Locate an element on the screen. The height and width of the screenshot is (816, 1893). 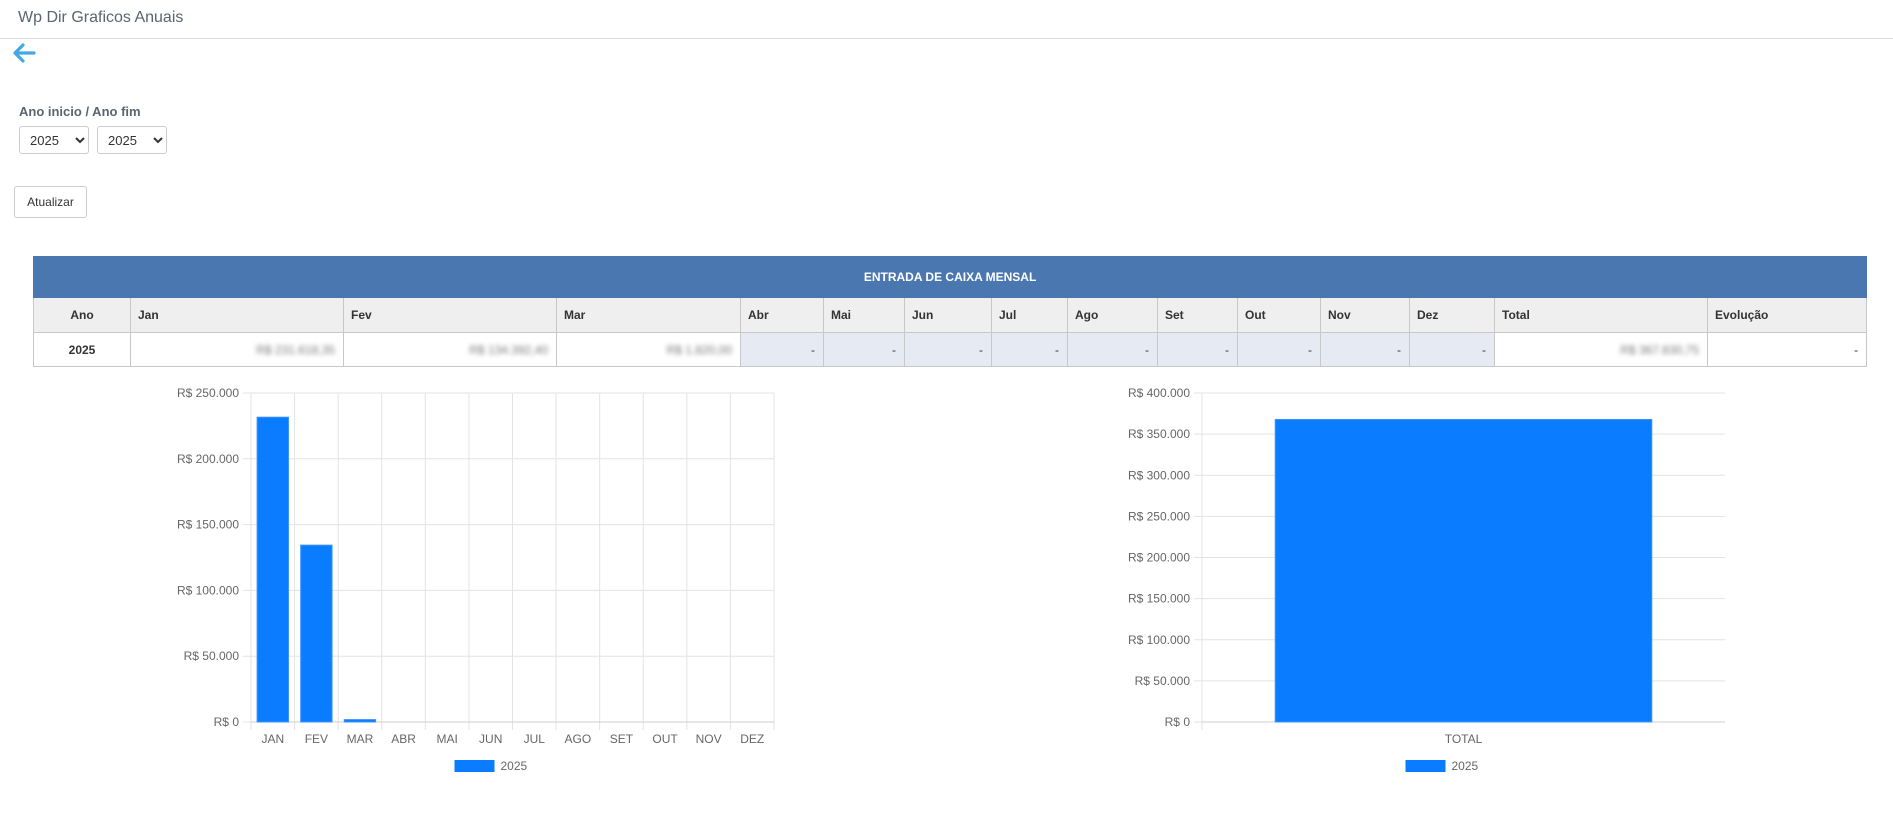
x-tick-label: DEZ is located at coordinates (752, 739).